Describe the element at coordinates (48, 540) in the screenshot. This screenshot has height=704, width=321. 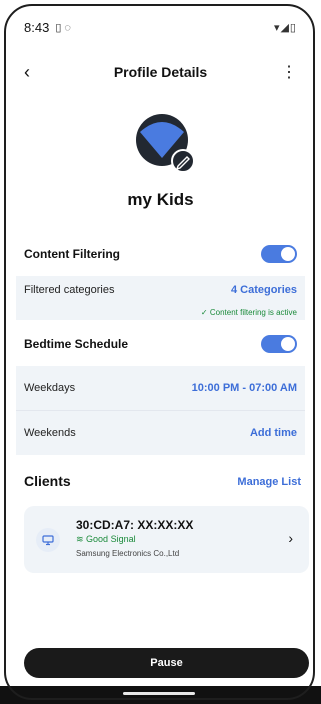
I see `monitor-icon` at that location.